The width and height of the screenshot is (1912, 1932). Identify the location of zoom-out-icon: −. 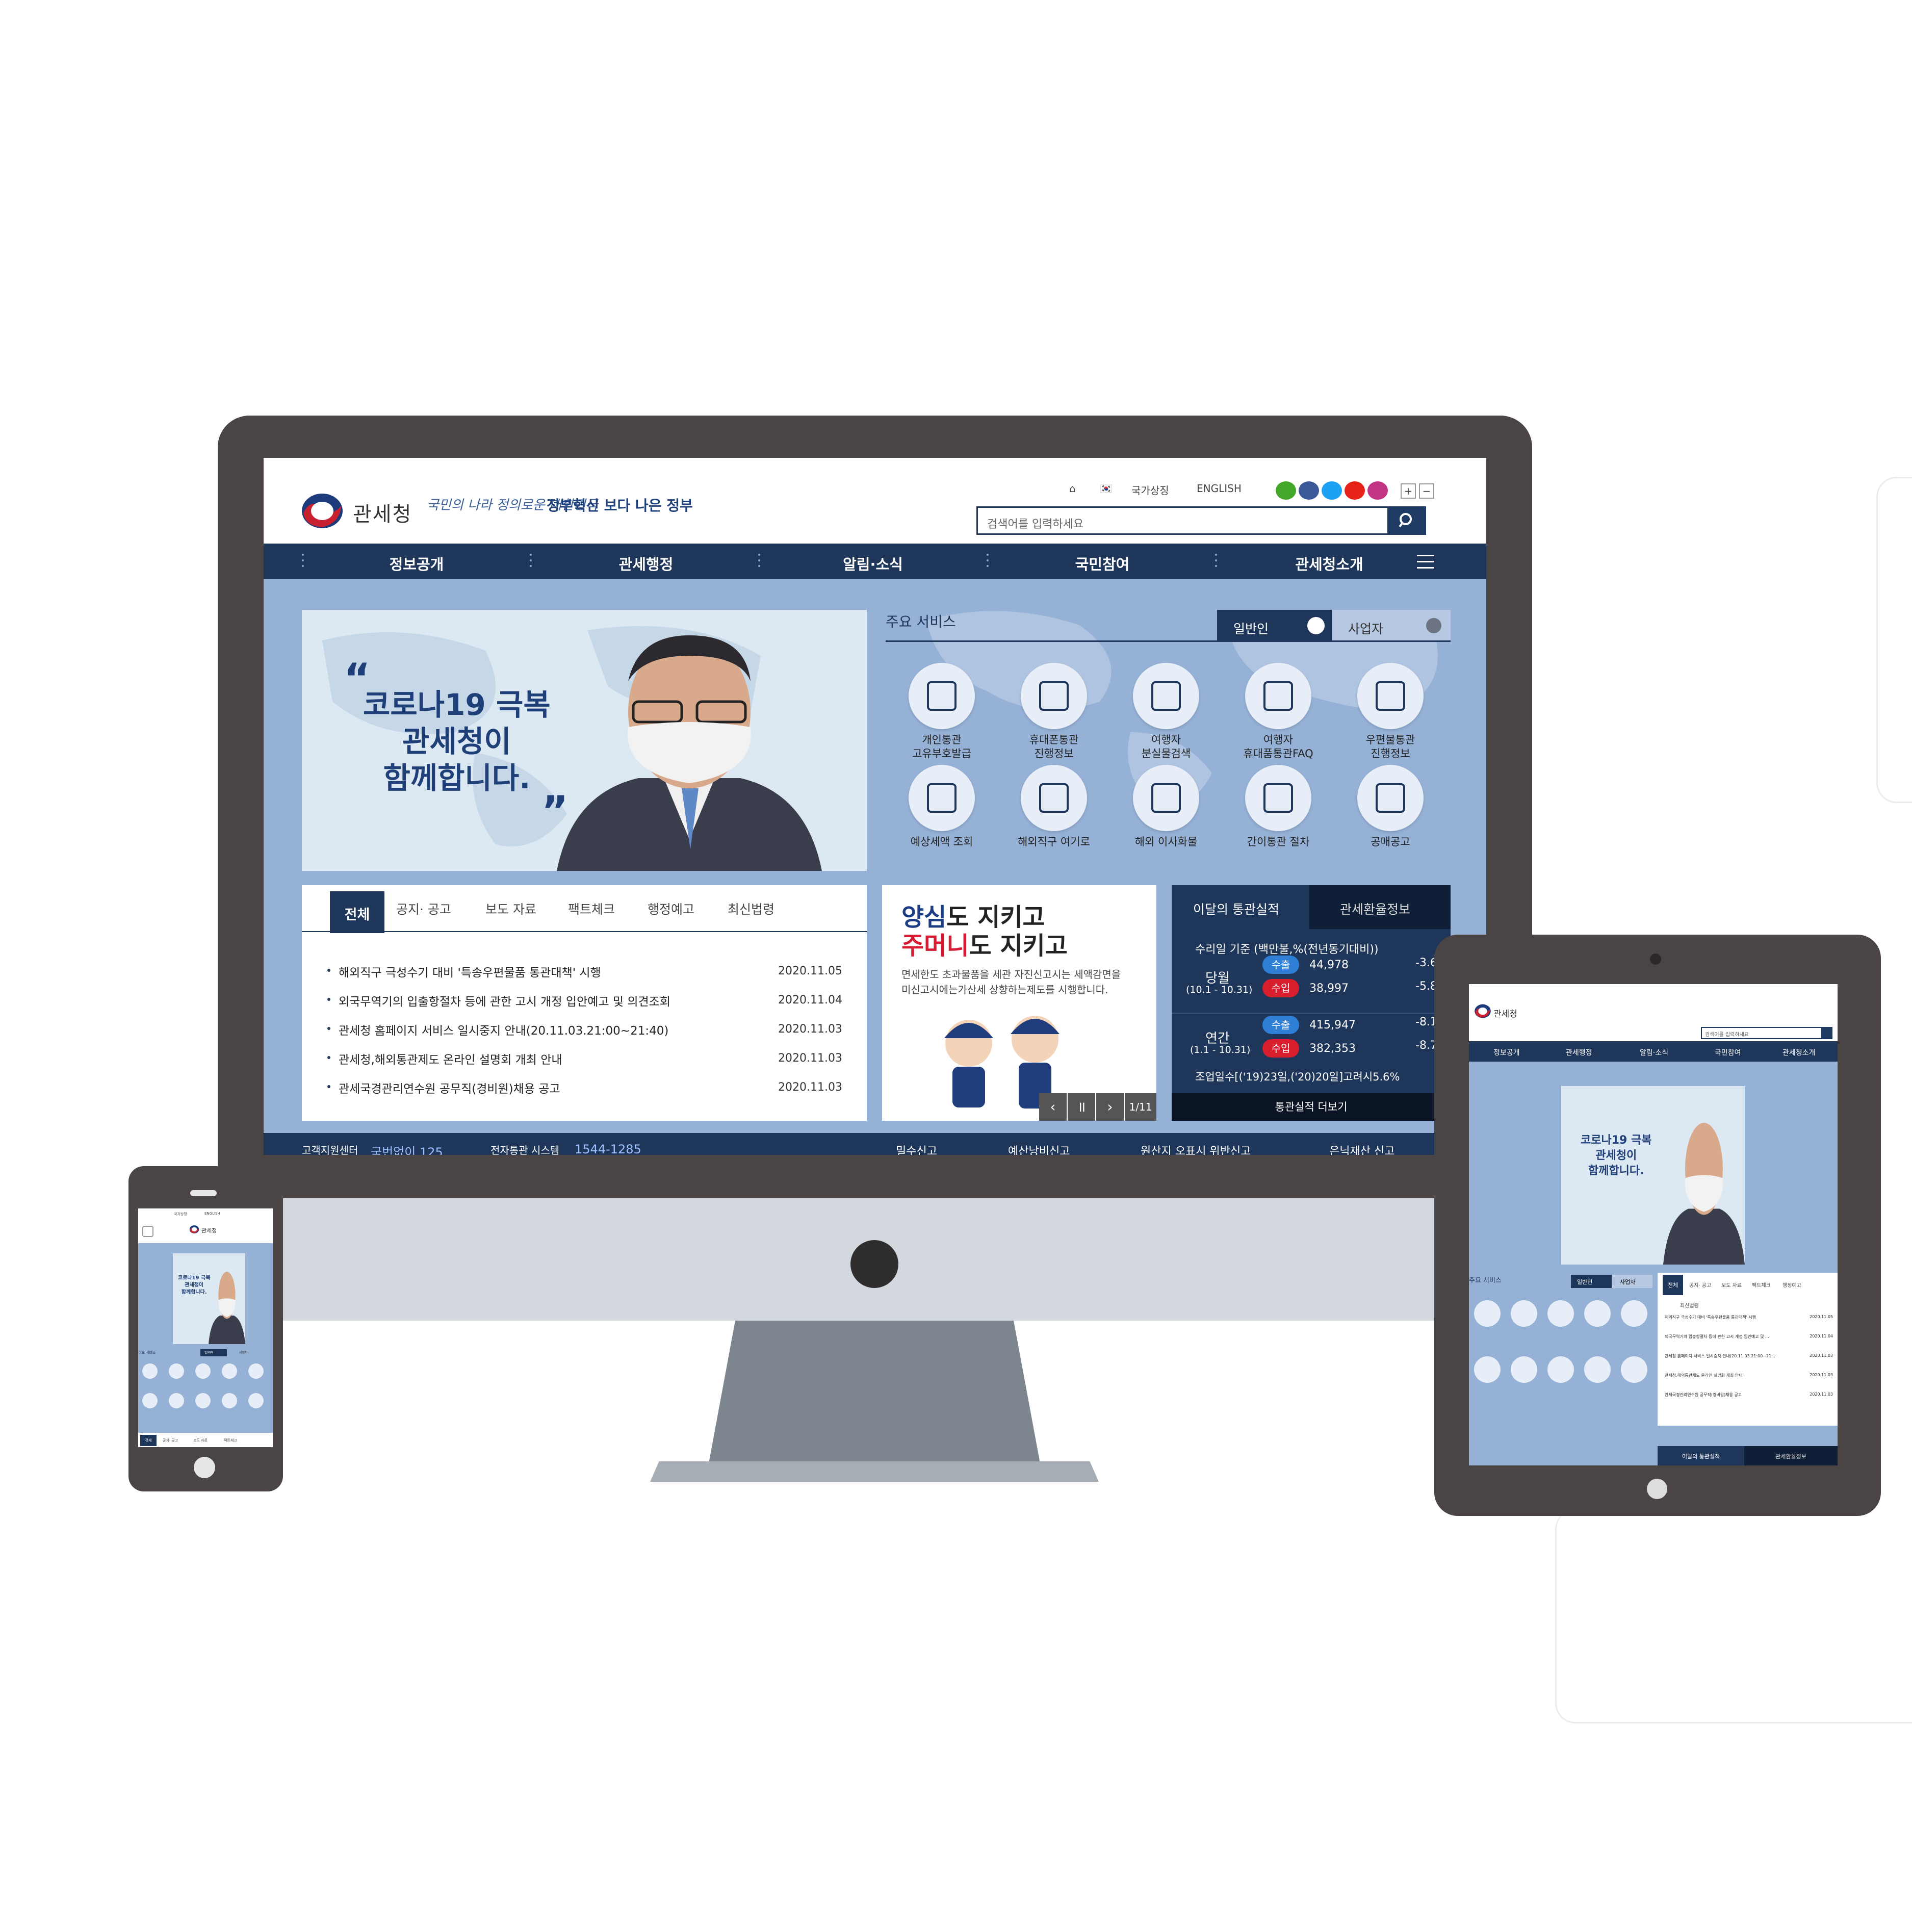
(1426, 491).